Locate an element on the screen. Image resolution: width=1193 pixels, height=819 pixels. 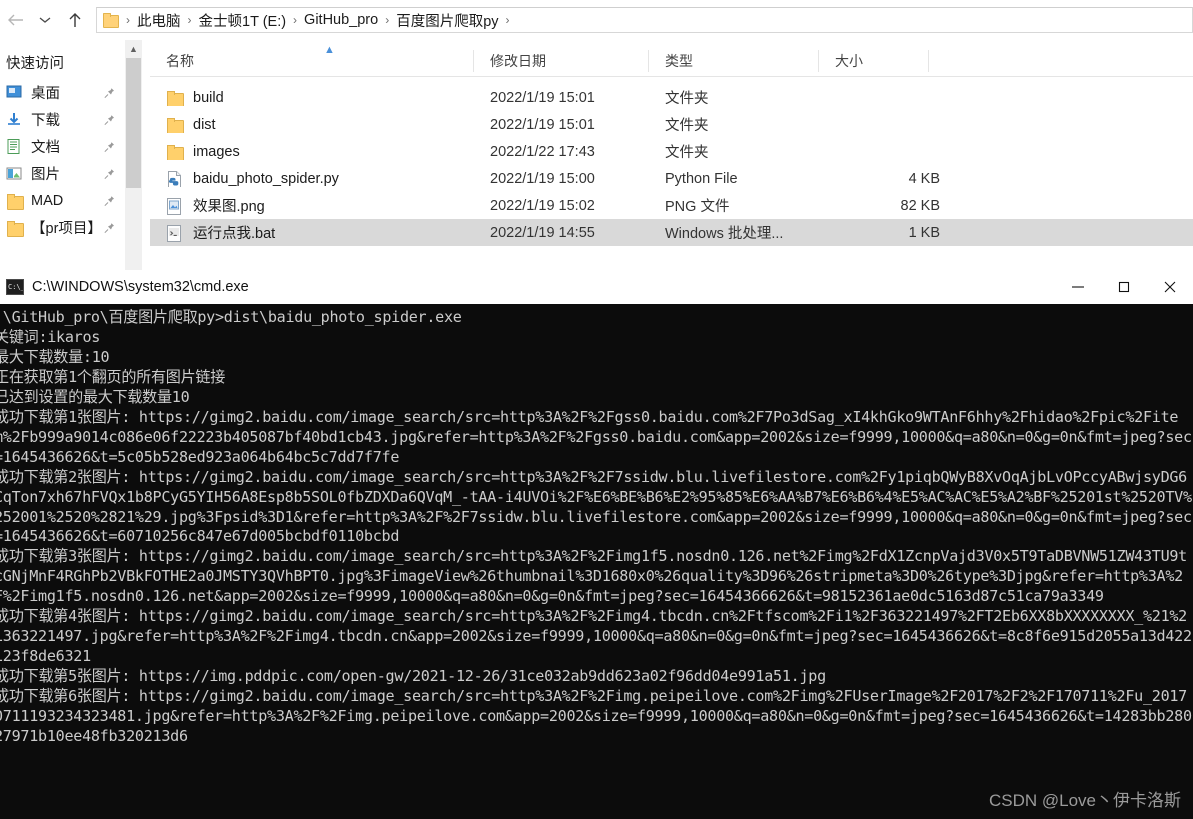
navigation-pane: 快速访问 桌面 下载 文档 图片 MAD 【pr项目】 is located at coordinates (62, 157).